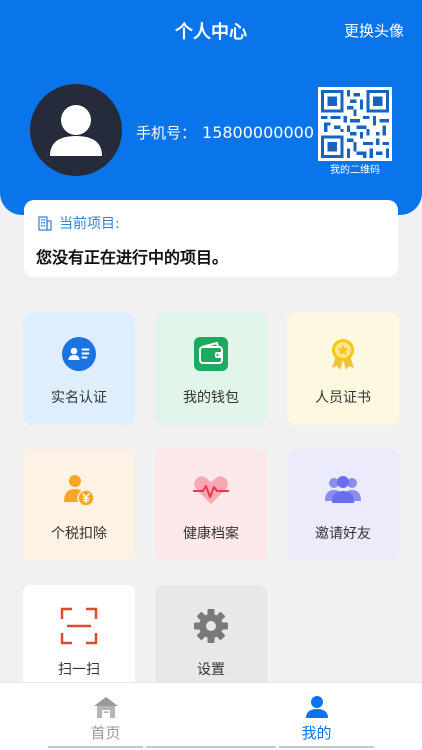 The image size is (422, 750). I want to click on tax-icon, so click(79, 491).